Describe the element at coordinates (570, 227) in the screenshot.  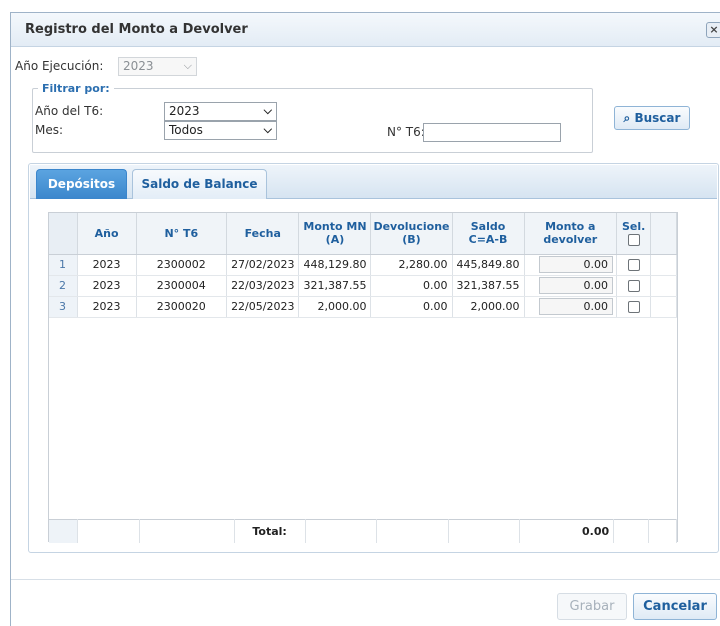
I see `monto-devolver-title: Monto a` at that location.